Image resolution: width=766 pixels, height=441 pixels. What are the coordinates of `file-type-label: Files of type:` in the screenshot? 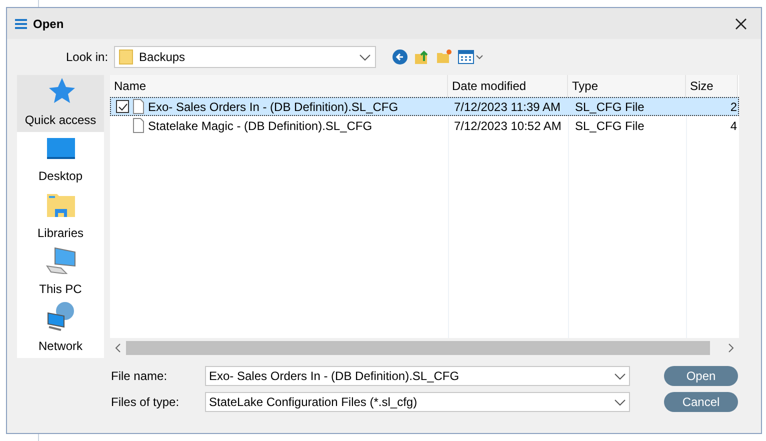 It's located at (145, 402).